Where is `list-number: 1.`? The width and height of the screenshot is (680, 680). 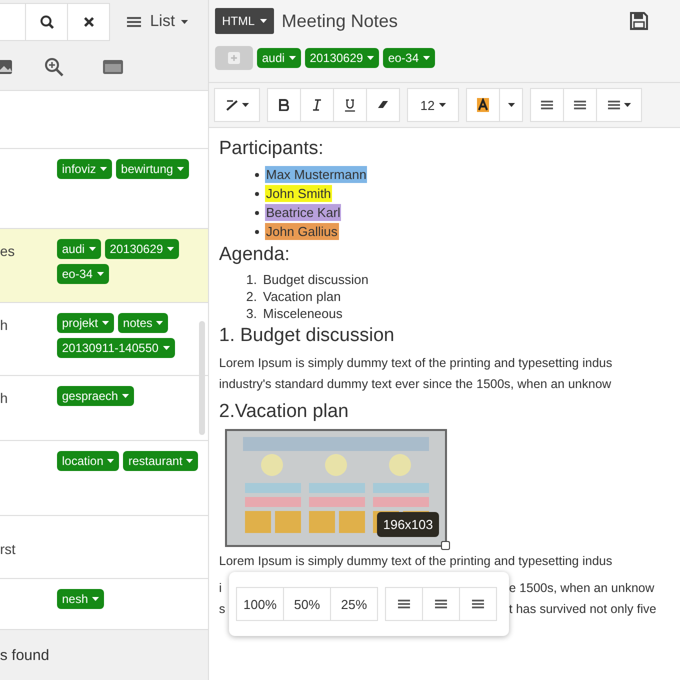 list-number: 1. is located at coordinates (251, 279).